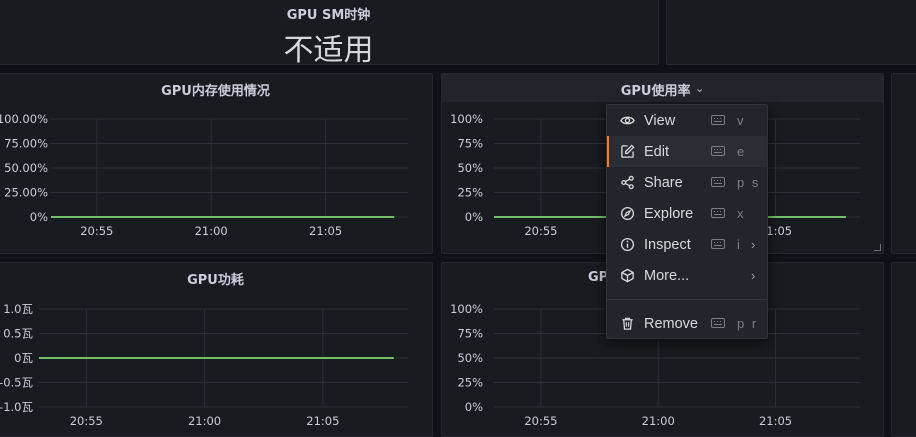 This screenshot has height=437, width=916. Describe the element at coordinates (791, 32) in the screenshot. I see `top-right-panel` at that location.